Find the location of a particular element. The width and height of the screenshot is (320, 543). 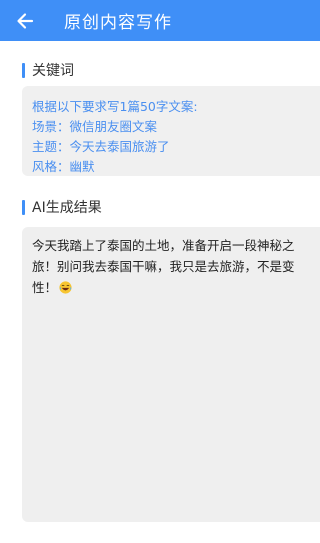

result-section-header: AI生成结果 is located at coordinates (62, 207).